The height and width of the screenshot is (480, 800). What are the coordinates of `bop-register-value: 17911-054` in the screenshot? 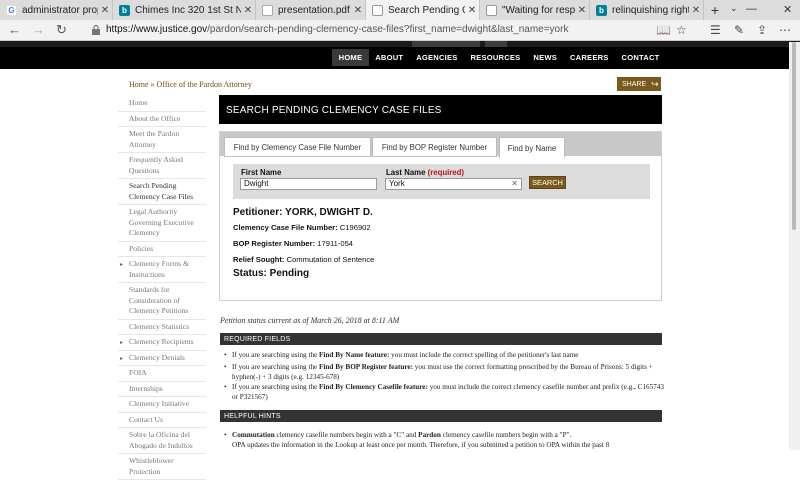 It's located at (335, 243).